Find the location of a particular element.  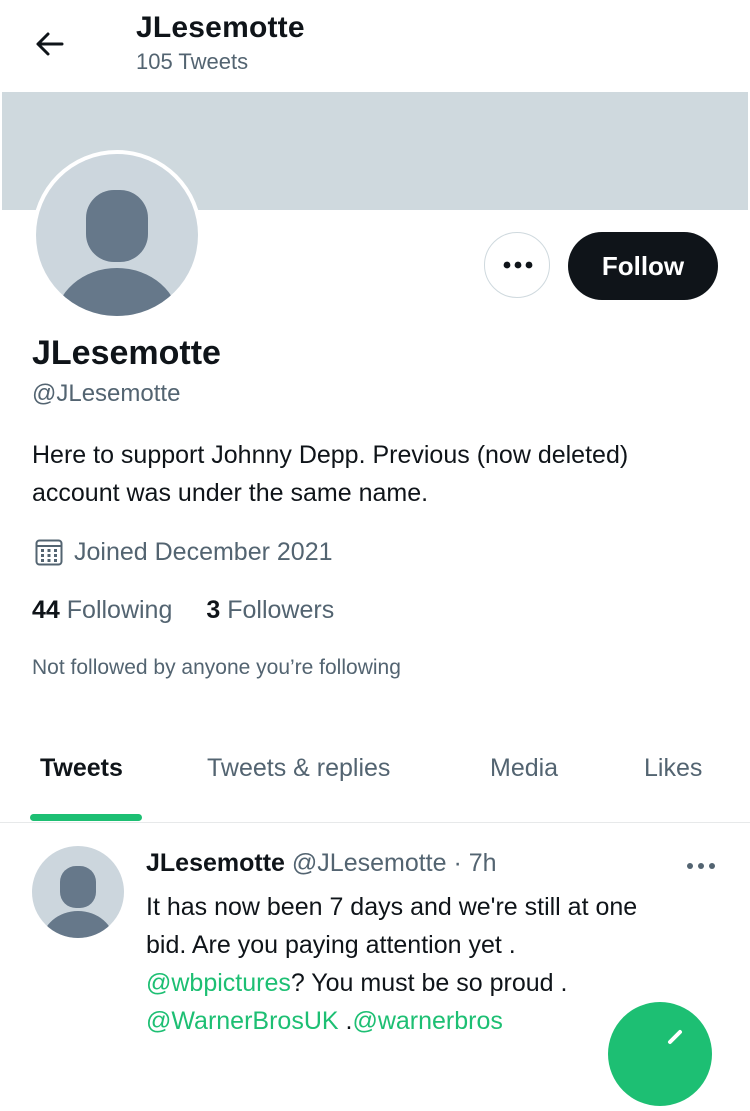

more-options-button is located at coordinates (517, 265).